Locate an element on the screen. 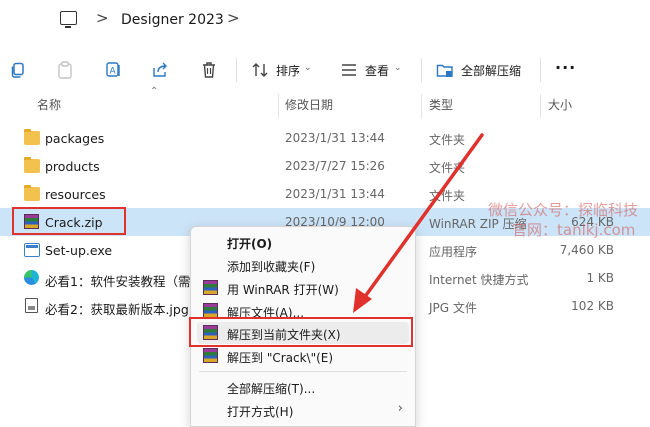 The height and width of the screenshot is (427, 650). menu-item-add-to-favorites: 添加到收藏夹(F) is located at coordinates (303, 265).